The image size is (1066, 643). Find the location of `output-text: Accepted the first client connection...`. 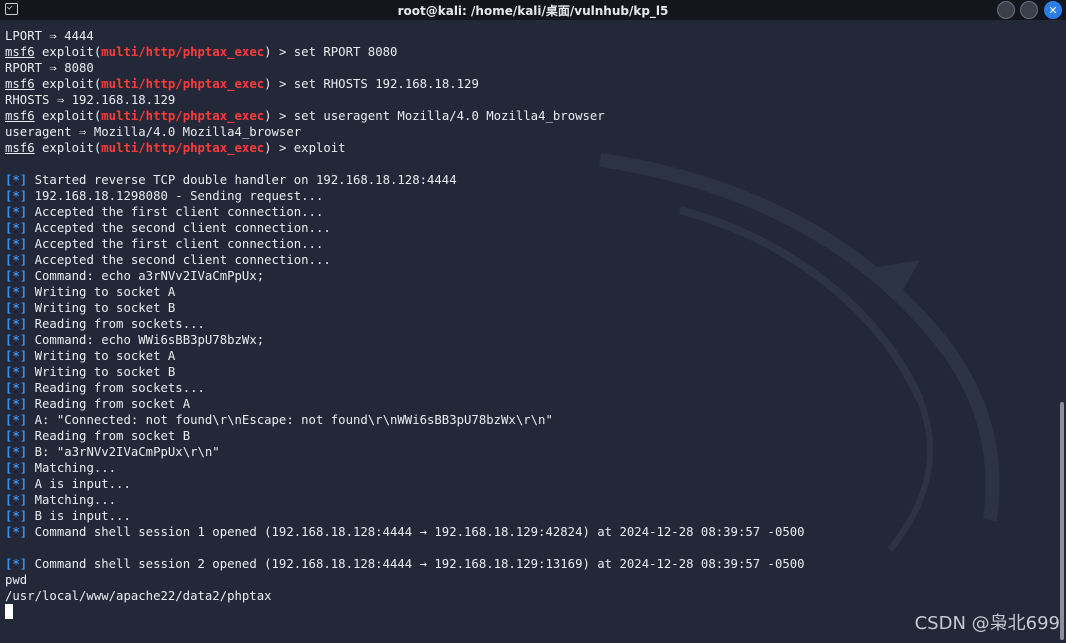

output-text: Accepted the first client connection... is located at coordinates (175, 212).